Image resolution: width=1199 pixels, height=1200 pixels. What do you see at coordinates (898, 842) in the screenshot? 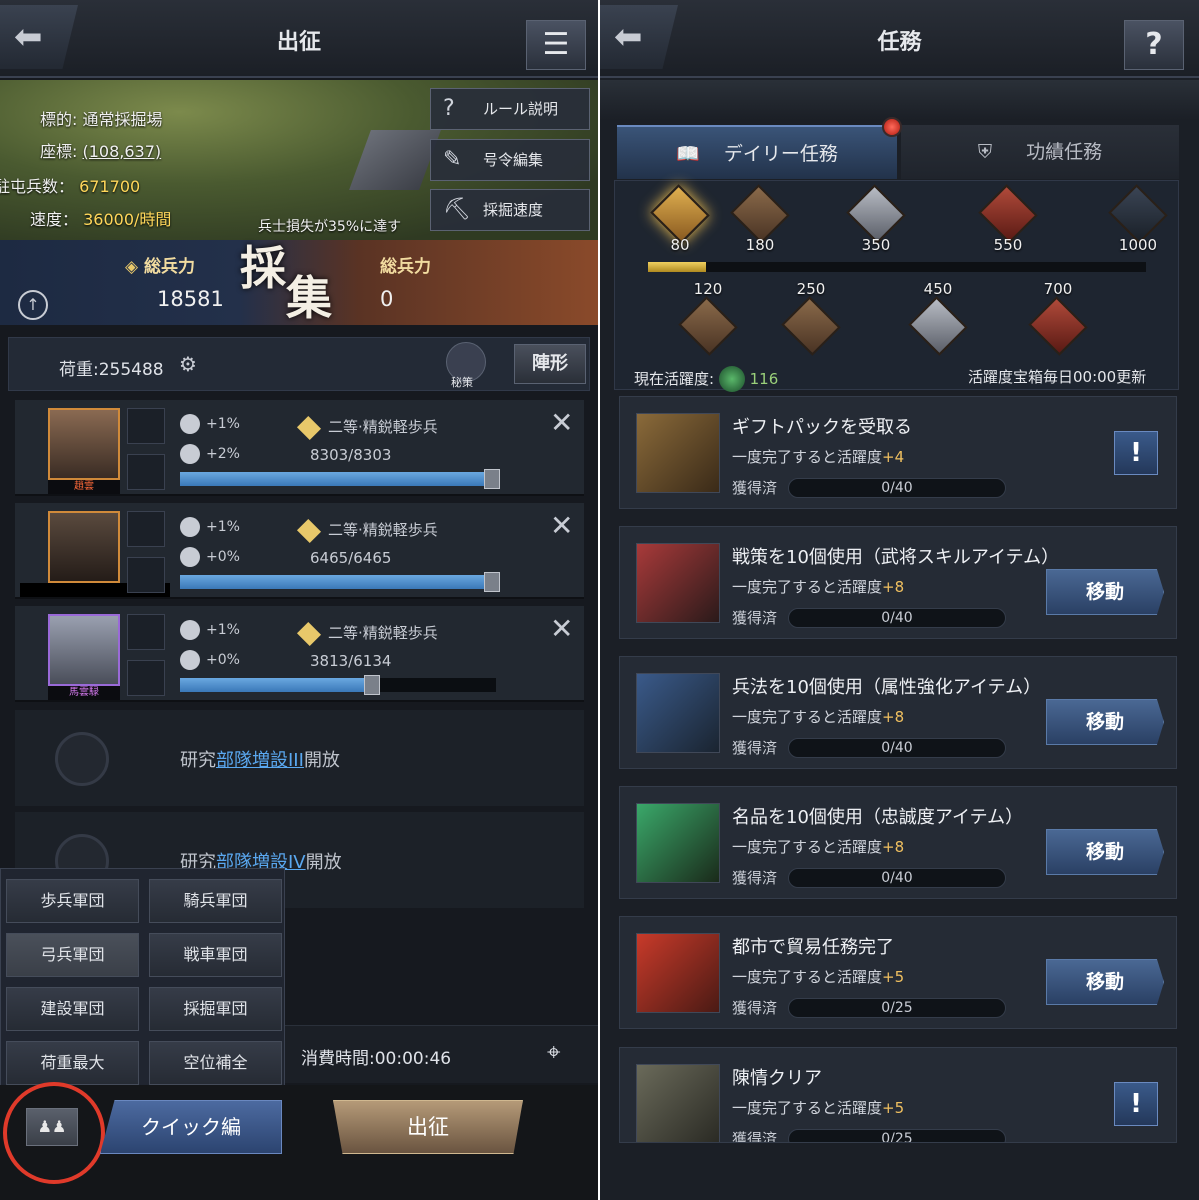
I see `task-card: 名品を10個使用（忠誠度アイテム） 一度完了すると活躍度+8 獲得済 0/40 移動` at bounding box center [898, 842].